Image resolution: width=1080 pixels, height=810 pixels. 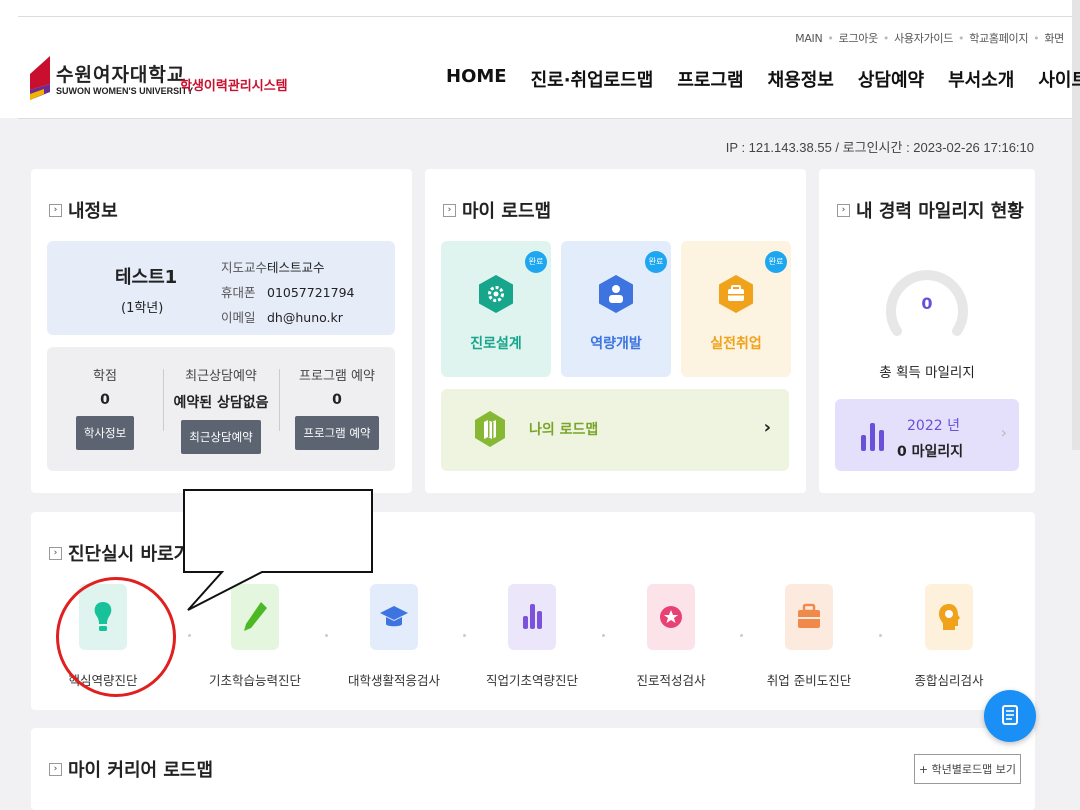 What do you see at coordinates (254, 680) in the screenshot?
I see `diag-label: 기초학습능력진단` at bounding box center [254, 680].